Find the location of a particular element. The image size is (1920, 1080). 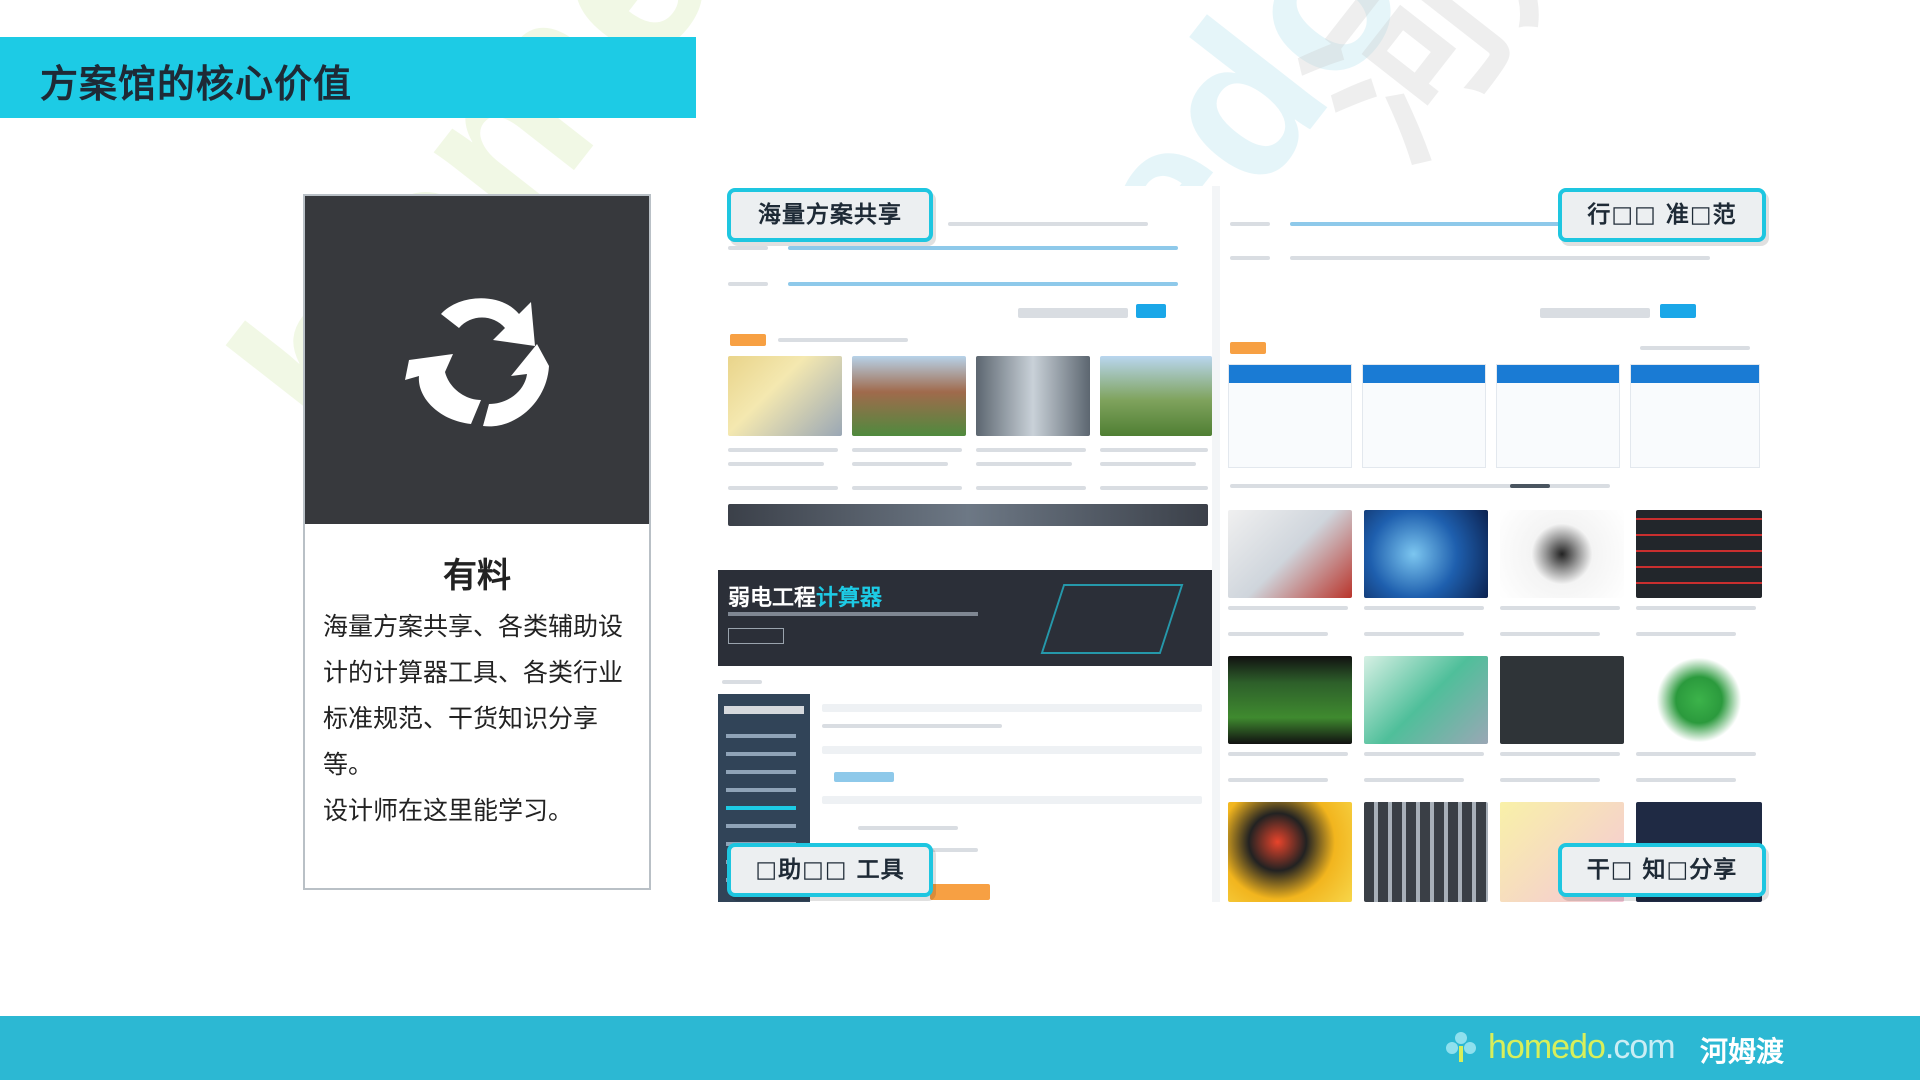

footer-bar: homedo.com 河姆渡 is located at coordinates (960, 1048).